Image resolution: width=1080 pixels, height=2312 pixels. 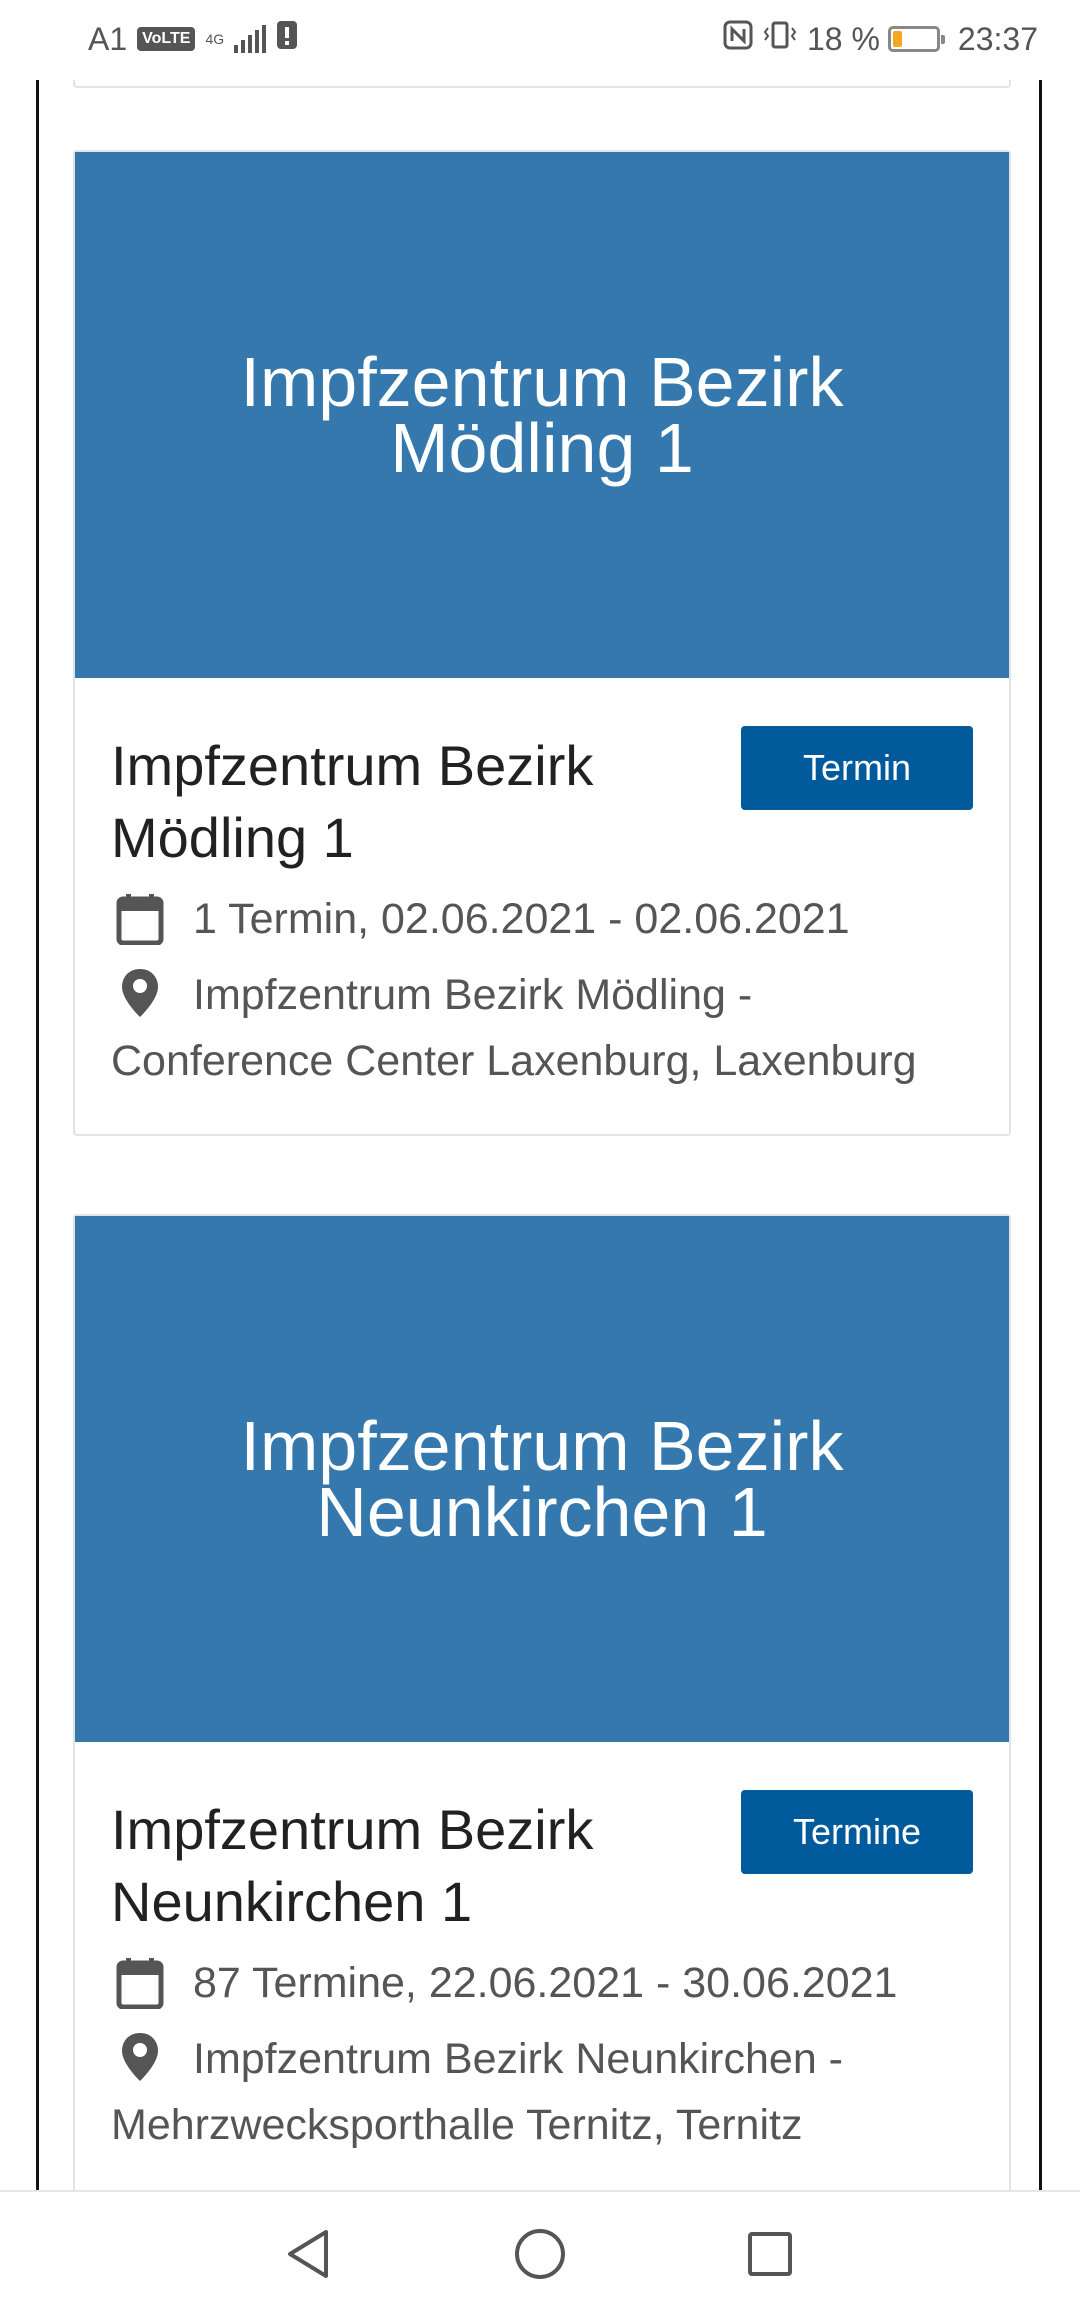 I want to click on previous-card-edge, so click(x=542, y=84).